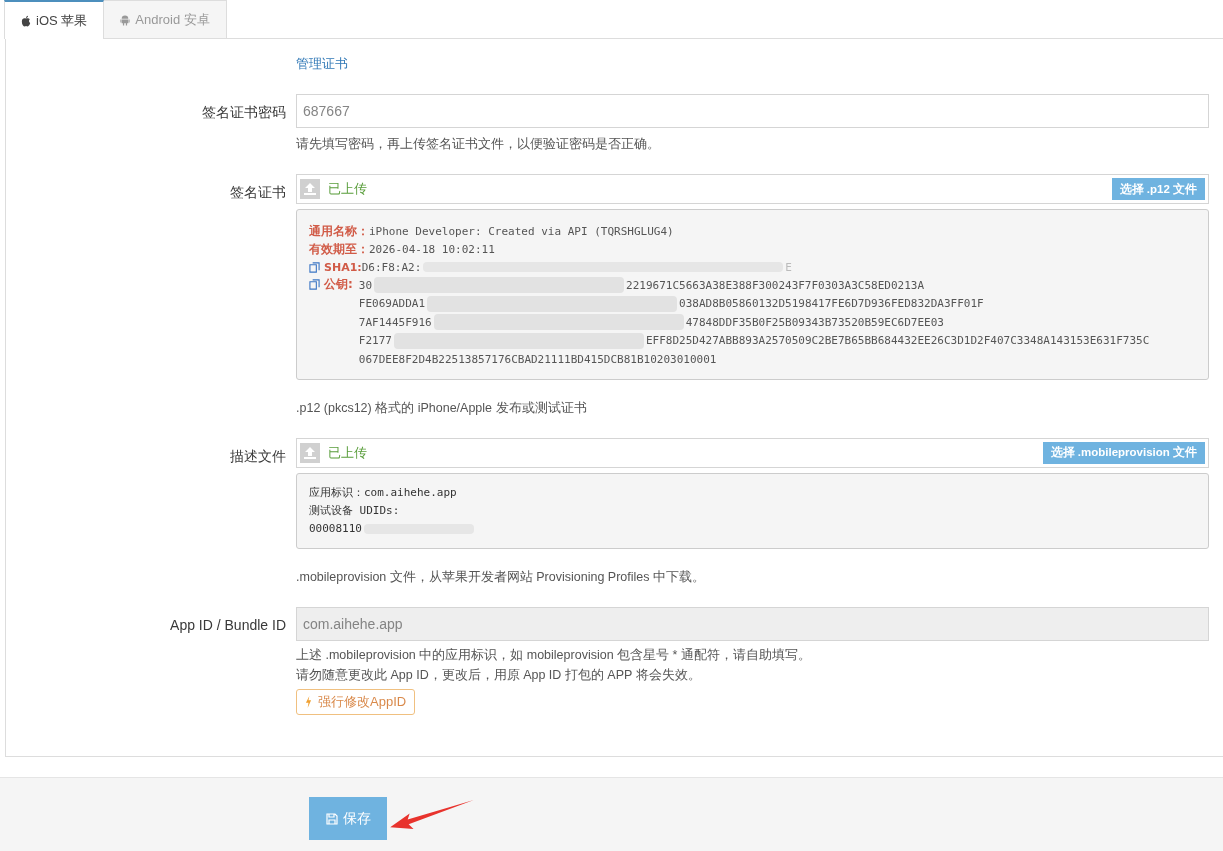 This screenshot has width=1223, height=851. Describe the element at coordinates (442, 408) in the screenshot. I see `help-text: .p12 (pkcs12) 格式的 iPhone/Apple 发布或测试证书` at that location.